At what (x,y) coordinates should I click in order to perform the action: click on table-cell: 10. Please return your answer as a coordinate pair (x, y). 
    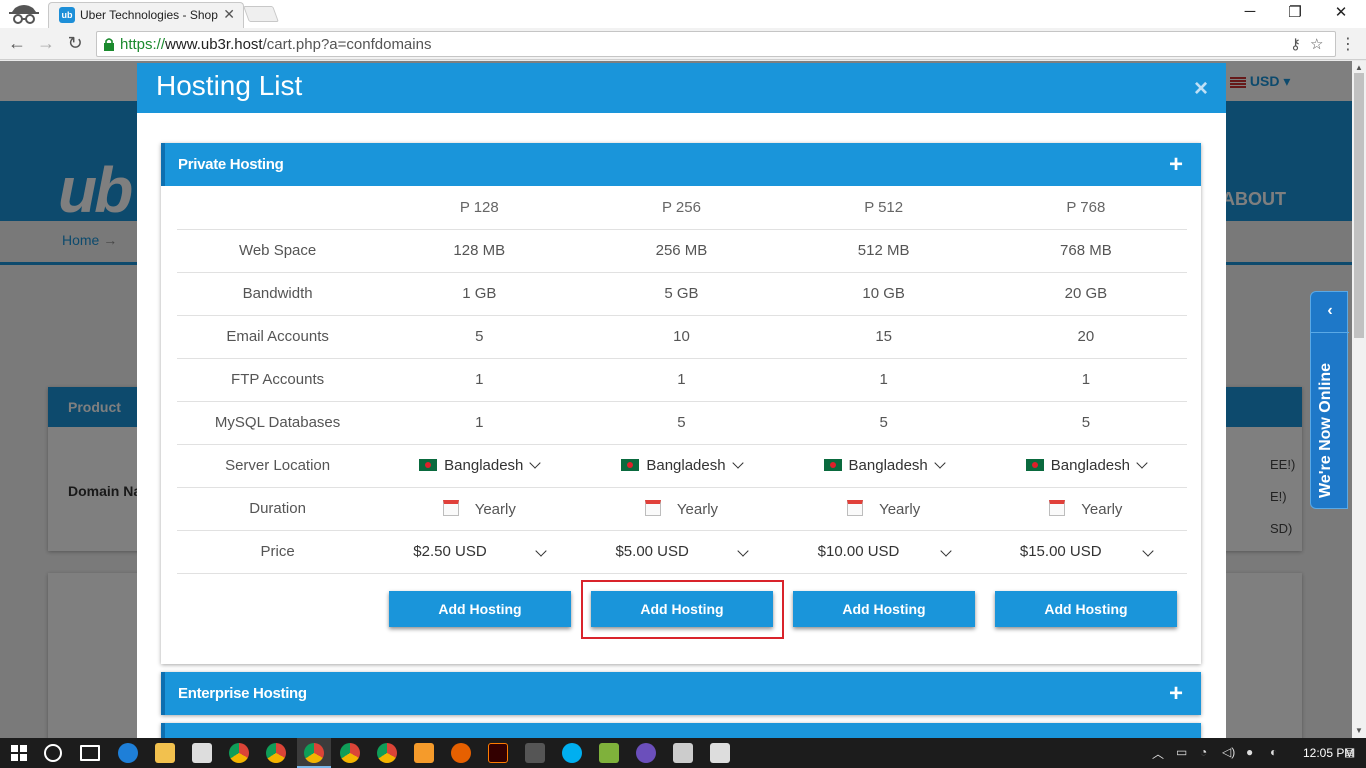
    Looking at the image, I should click on (681, 337).